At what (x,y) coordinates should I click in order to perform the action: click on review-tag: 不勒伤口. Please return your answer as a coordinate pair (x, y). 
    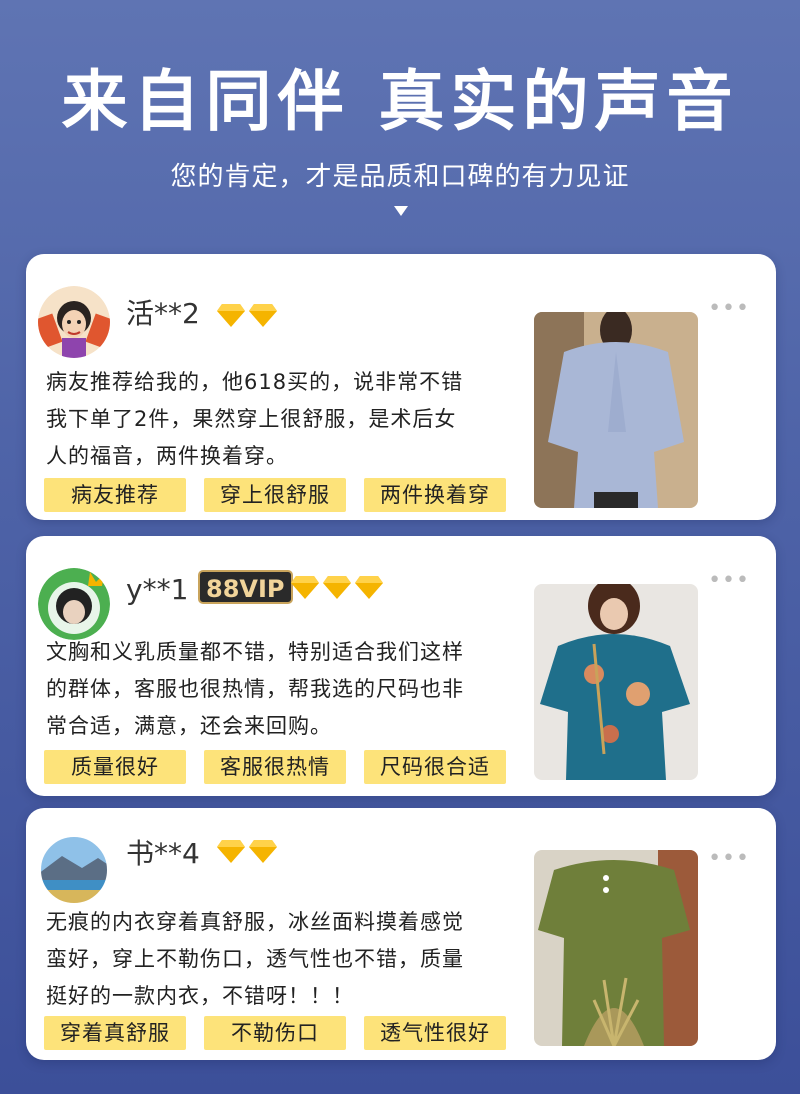
    Looking at the image, I should click on (275, 1033).